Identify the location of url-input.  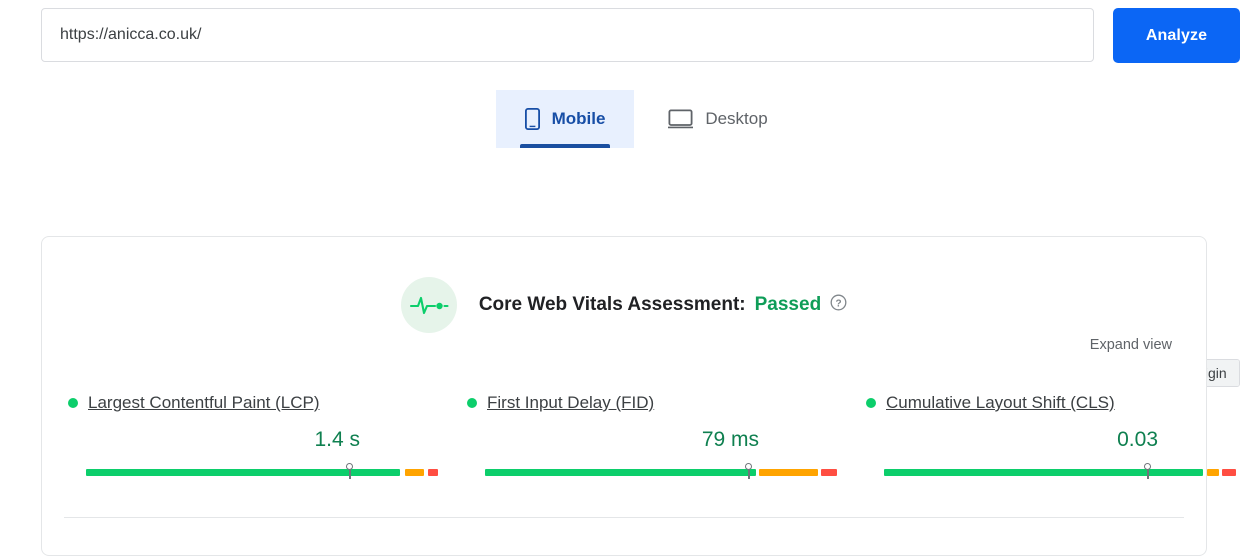
(567, 35).